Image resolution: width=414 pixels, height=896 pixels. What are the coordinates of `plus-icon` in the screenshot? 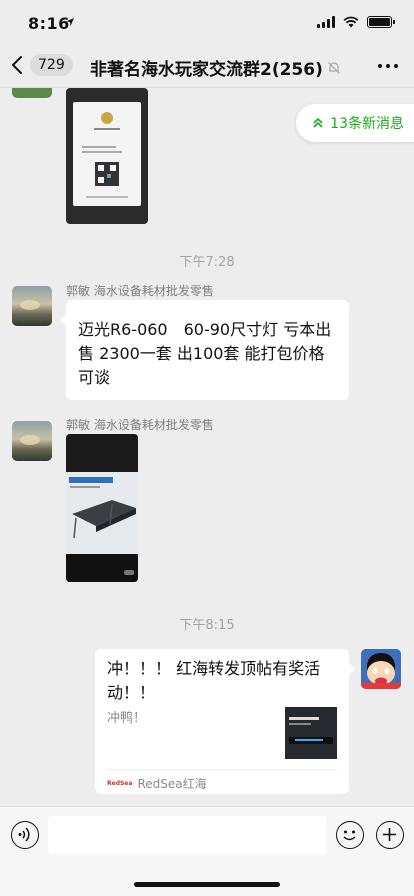 It's located at (389, 834).